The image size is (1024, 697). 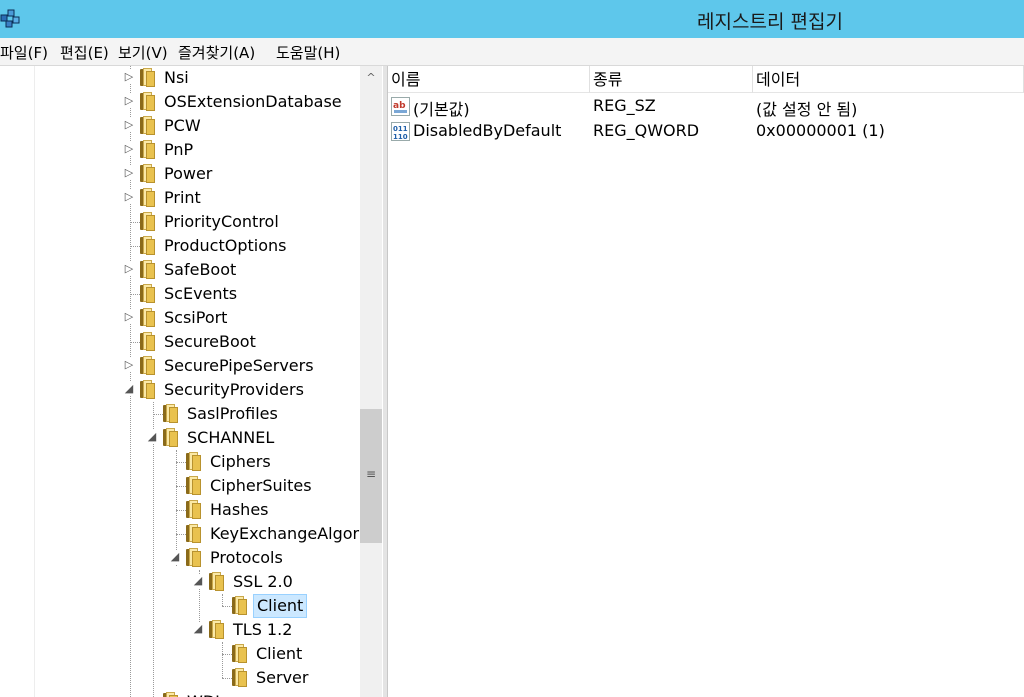 What do you see at coordinates (888, 79) in the screenshot?
I see `column-header: 데이터` at bounding box center [888, 79].